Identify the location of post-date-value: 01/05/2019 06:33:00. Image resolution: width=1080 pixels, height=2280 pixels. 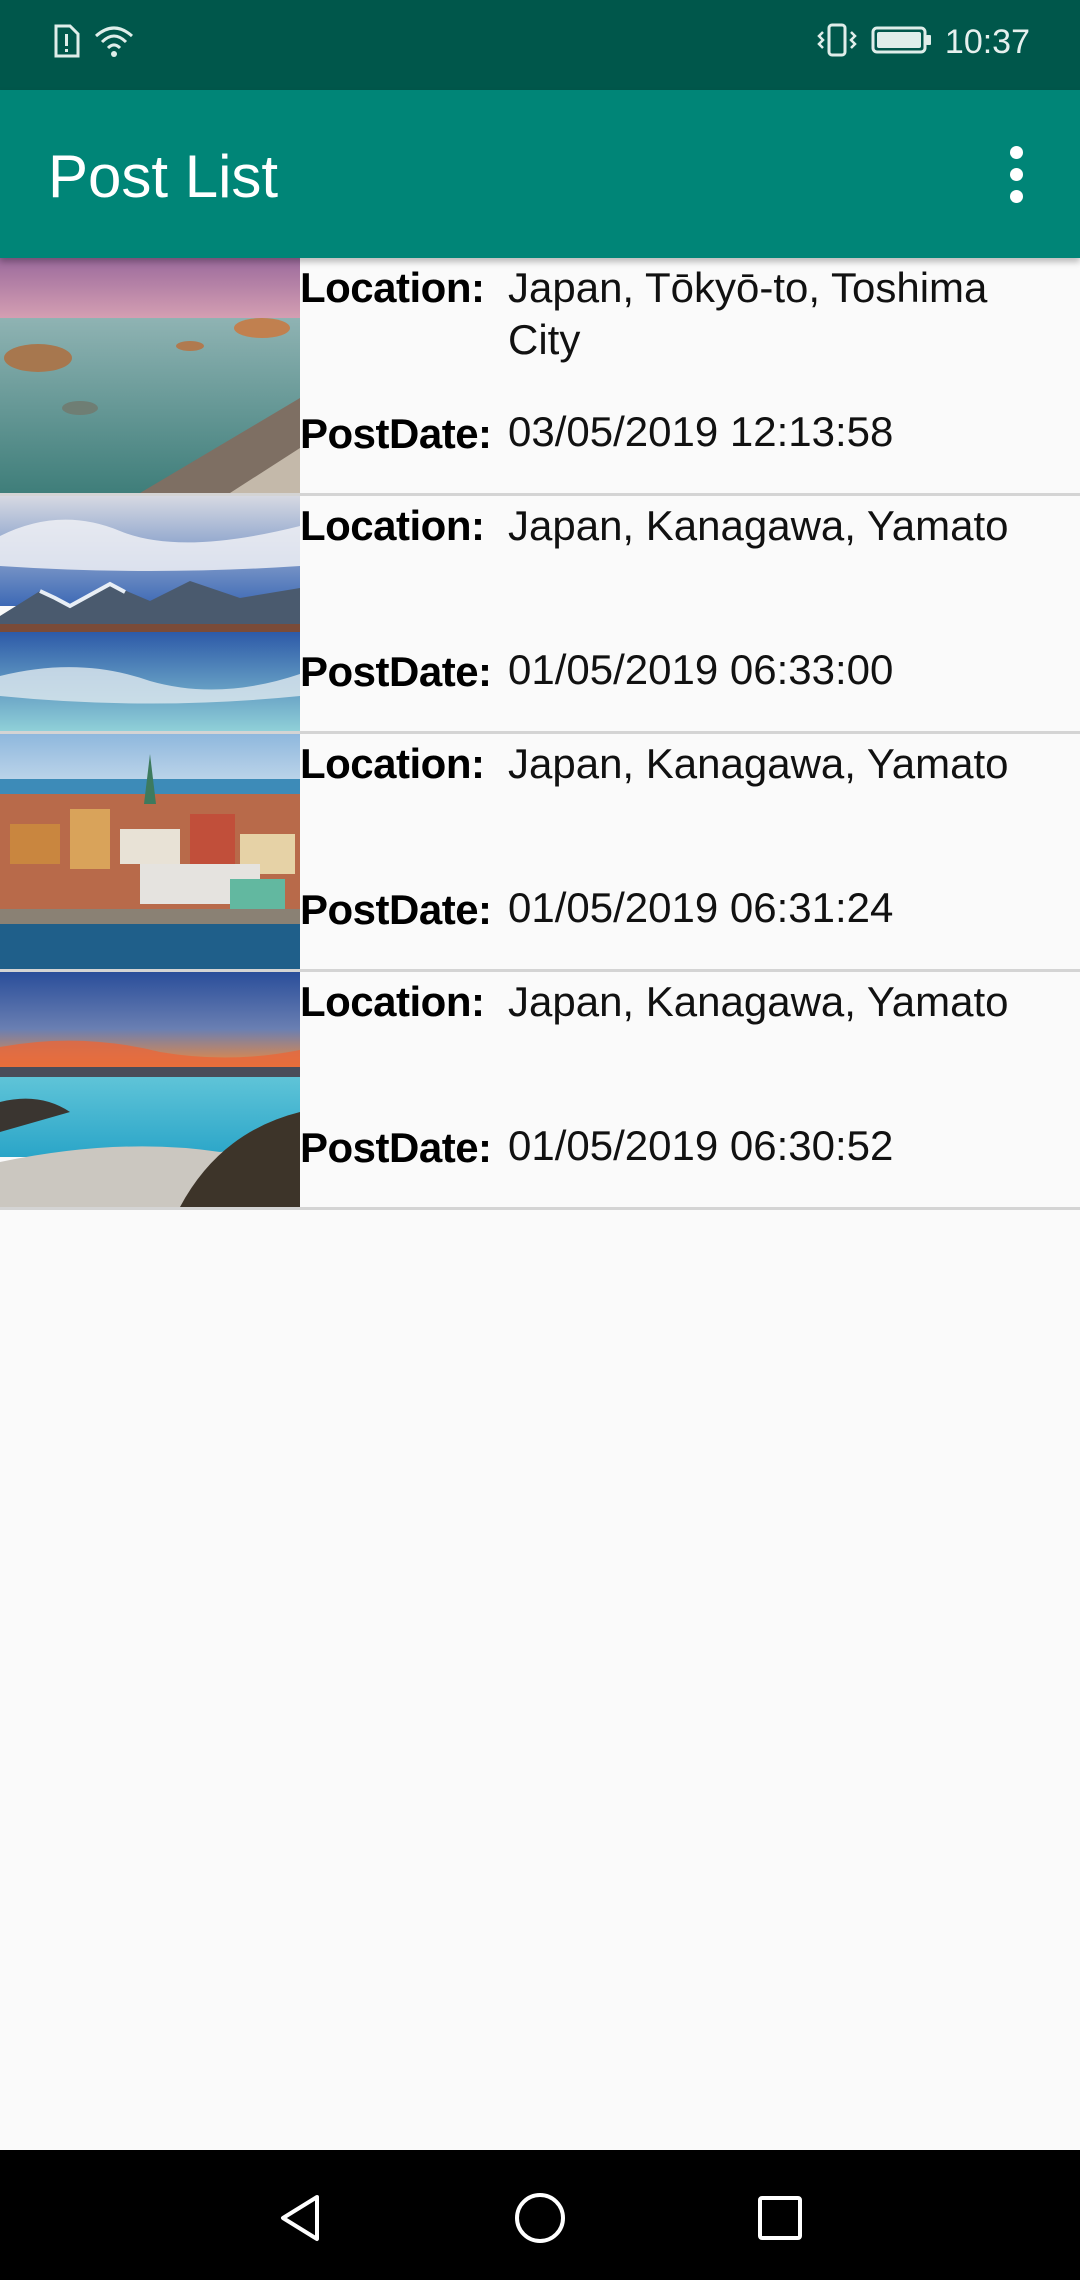
(701, 669).